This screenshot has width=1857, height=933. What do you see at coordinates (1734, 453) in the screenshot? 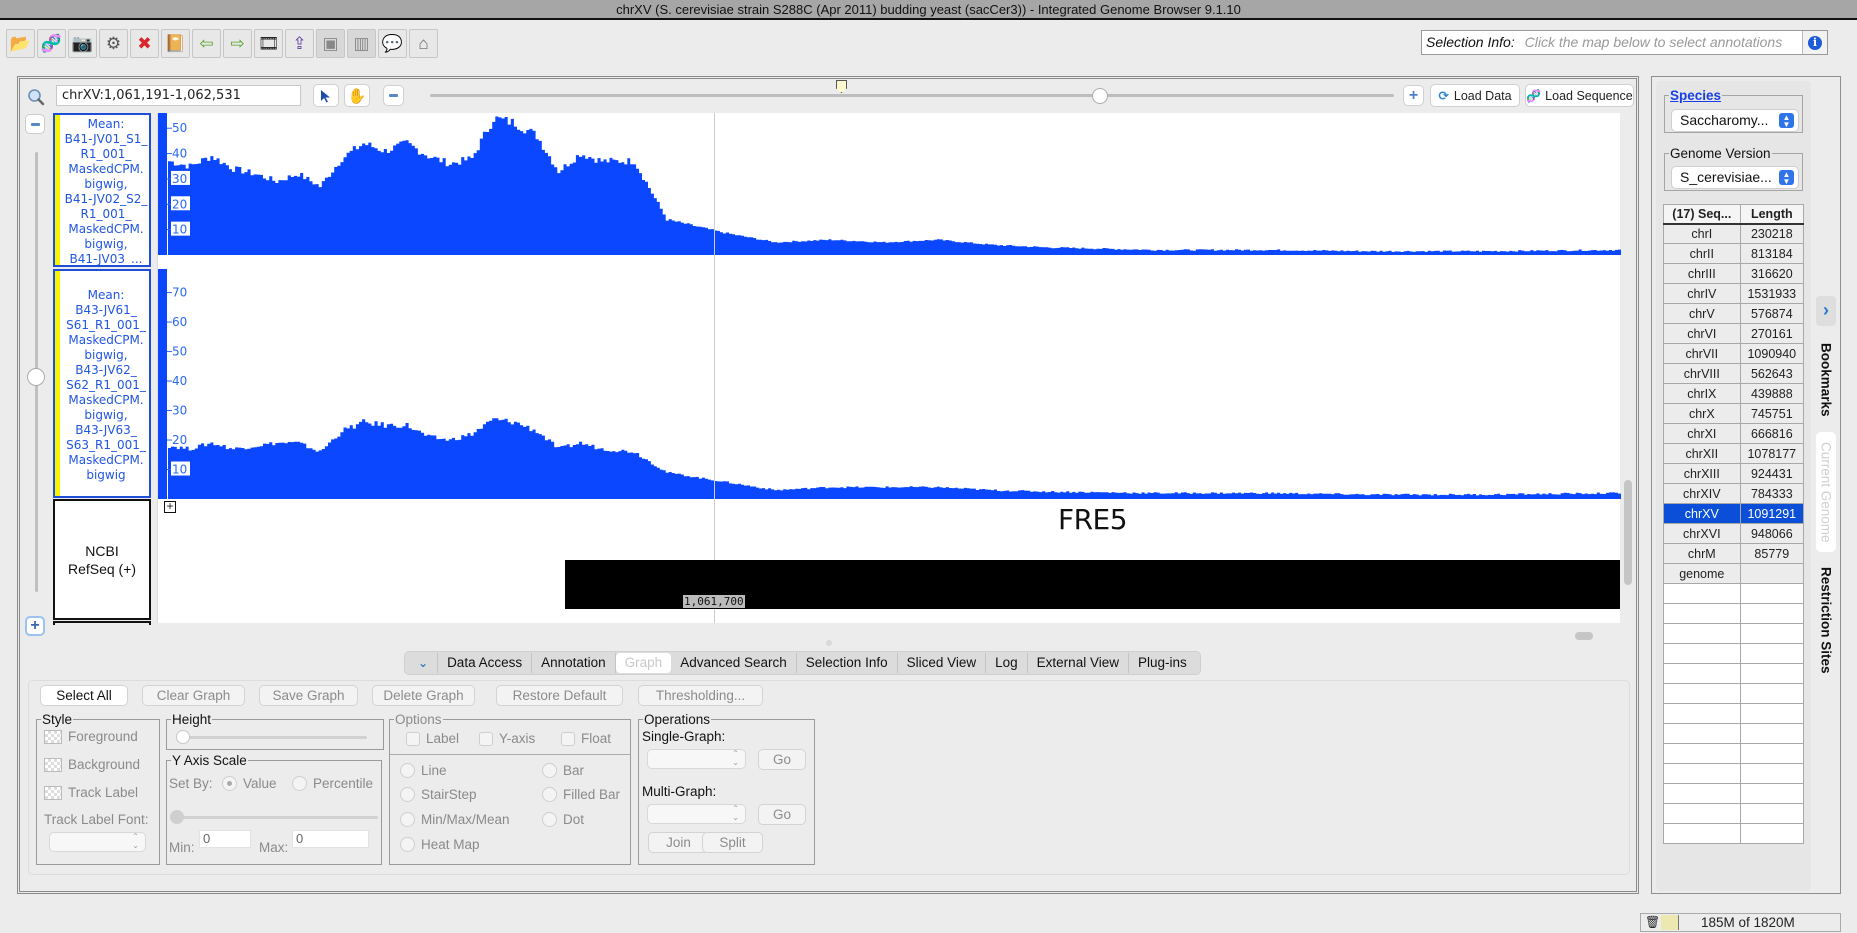
I see `sequence-row: chrXII 1078177` at bounding box center [1734, 453].